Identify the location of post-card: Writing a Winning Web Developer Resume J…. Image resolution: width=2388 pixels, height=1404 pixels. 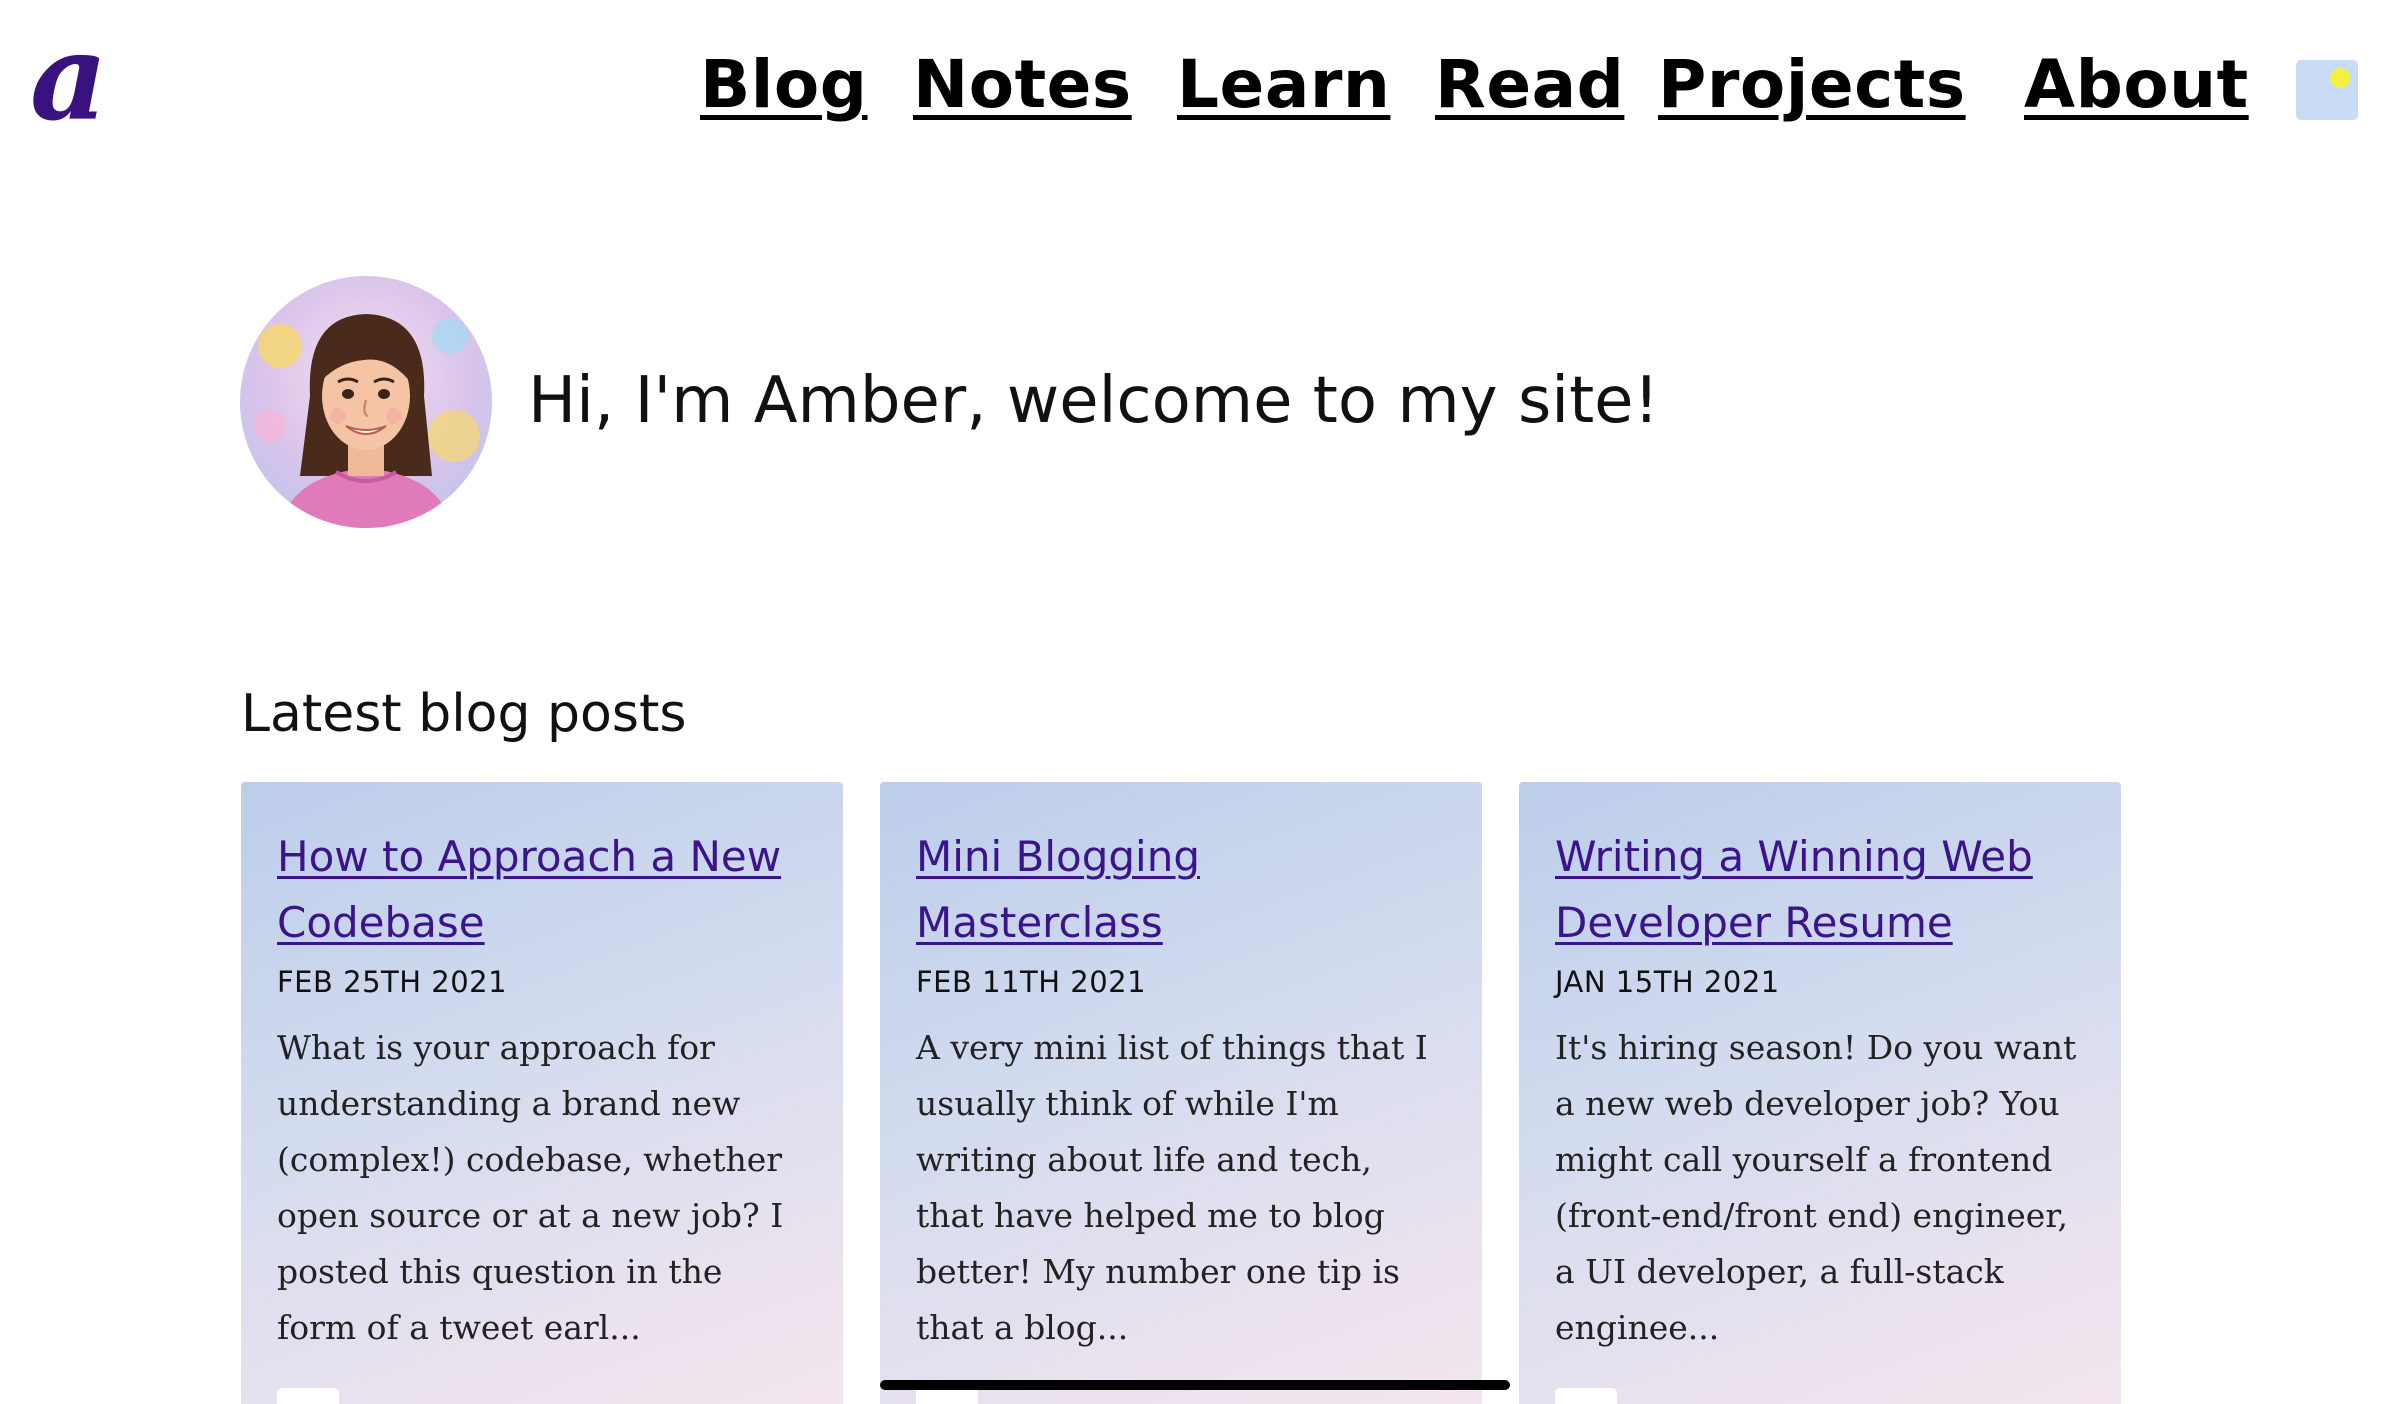
(1820, 1093).